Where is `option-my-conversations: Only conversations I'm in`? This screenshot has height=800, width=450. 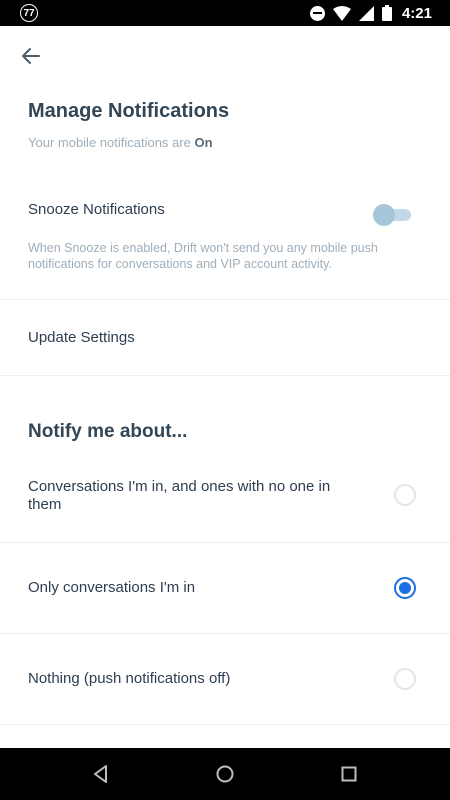
option-my-conversations: Only conversations I'm in is located at coordinates (225, 588).